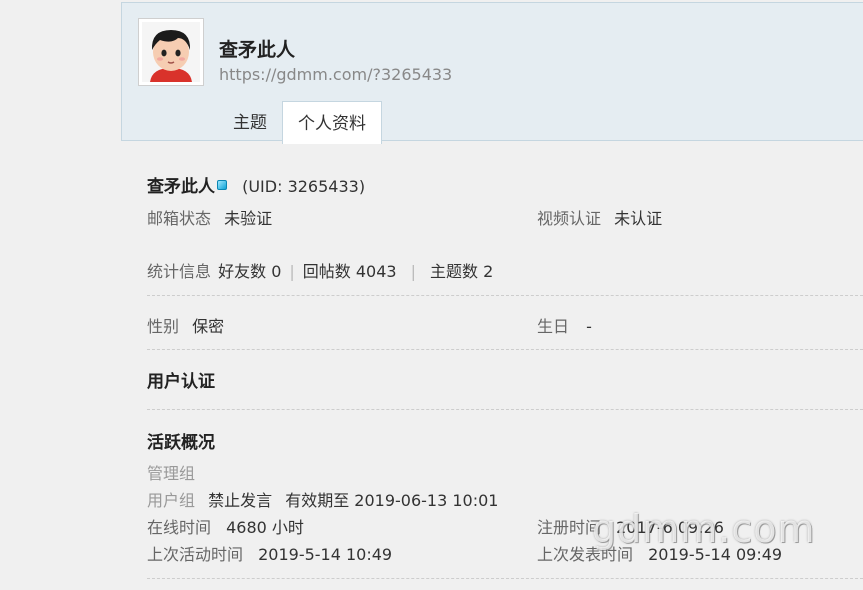  What do you see at coordinates (208, 326) in the screenshot?
I see `gender-value: 保密` at bounding box center [208, 326].